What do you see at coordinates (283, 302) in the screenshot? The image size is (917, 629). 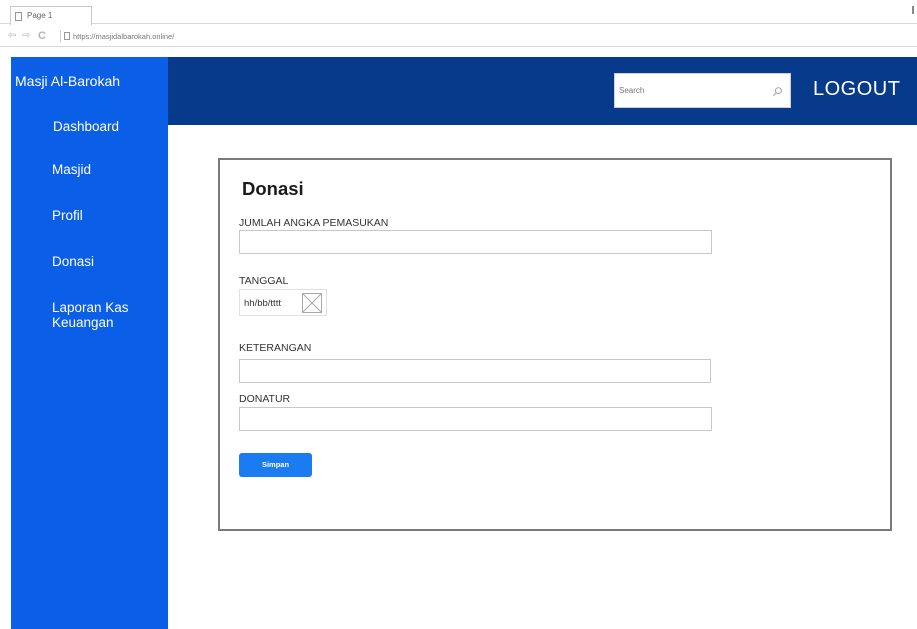 I see `date-field: hh/bb/tttt` at bounding box center [283, 302].